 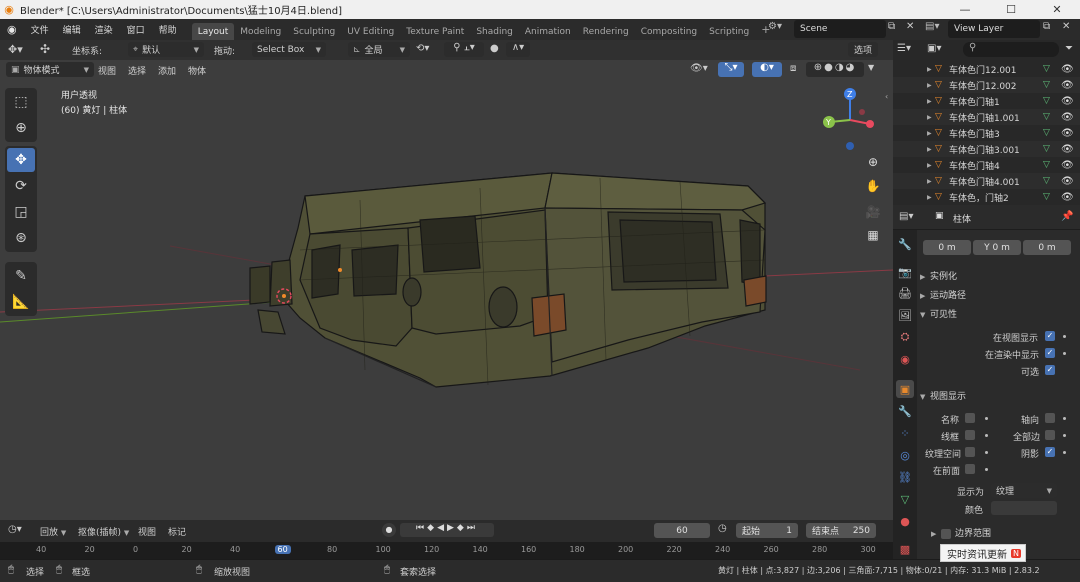 I want to click on display-axis-checkbox, so click(x=1050, y=418).